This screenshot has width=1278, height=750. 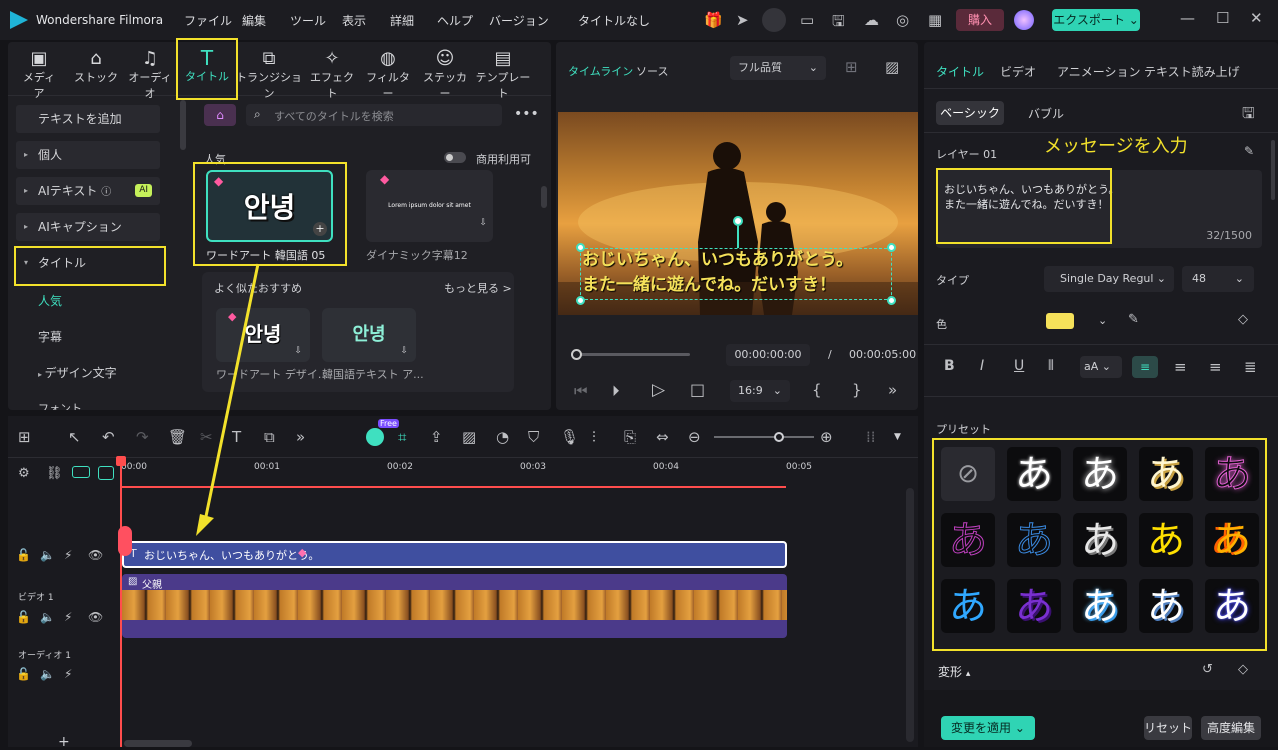 I want to click on redo-icon: ↷, so click(x=142, y=437).